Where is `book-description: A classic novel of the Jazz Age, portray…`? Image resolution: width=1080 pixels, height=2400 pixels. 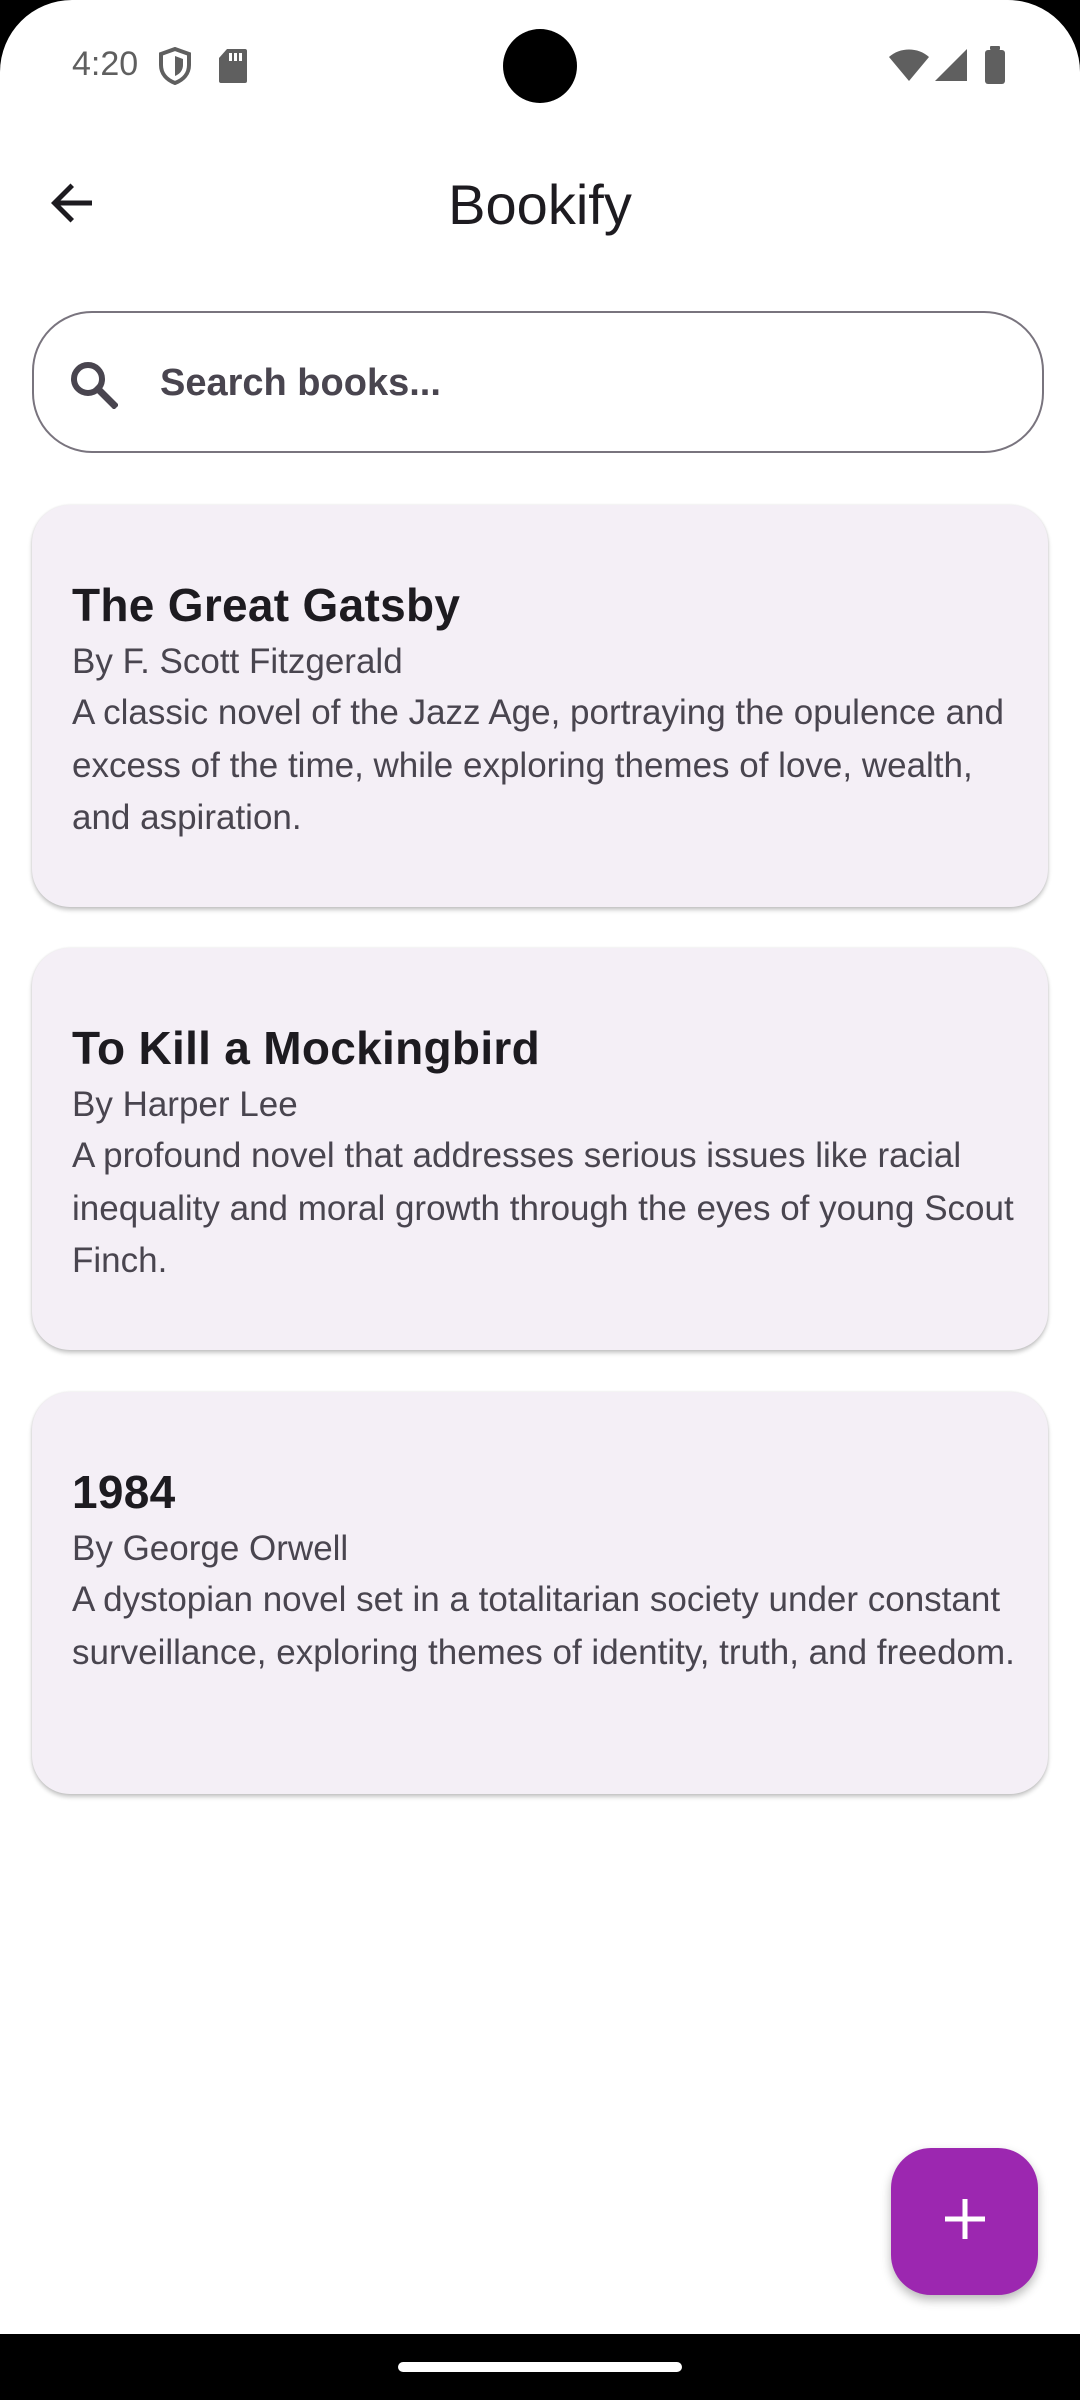 book-description: A classic novel of the Jazz Age, portray… is located at coordinates (538, 765).